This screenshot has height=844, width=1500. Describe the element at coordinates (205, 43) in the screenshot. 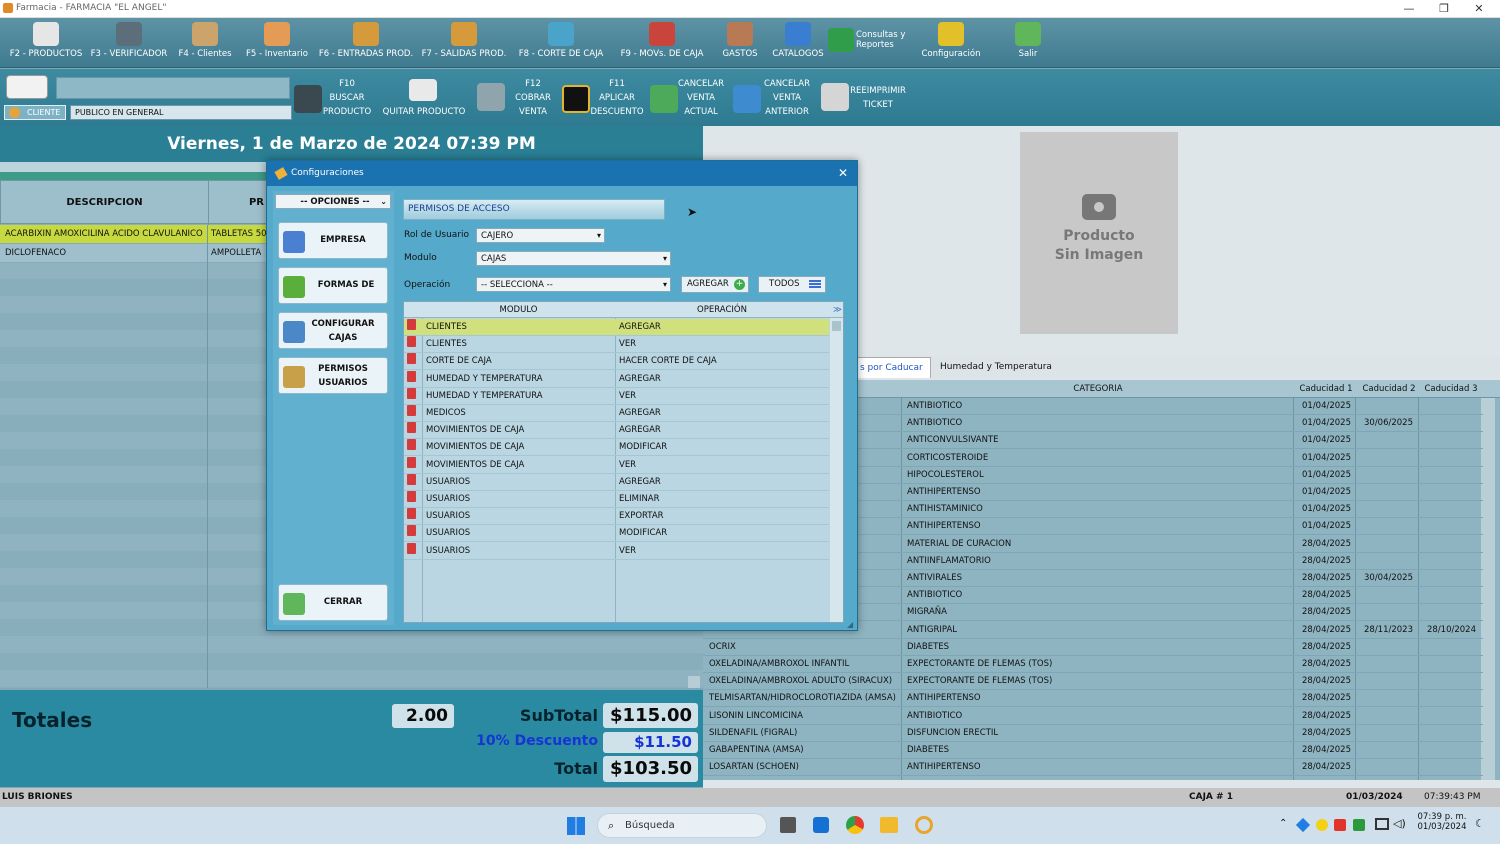

I see `menu-users: F4 - Clientes` at that location.